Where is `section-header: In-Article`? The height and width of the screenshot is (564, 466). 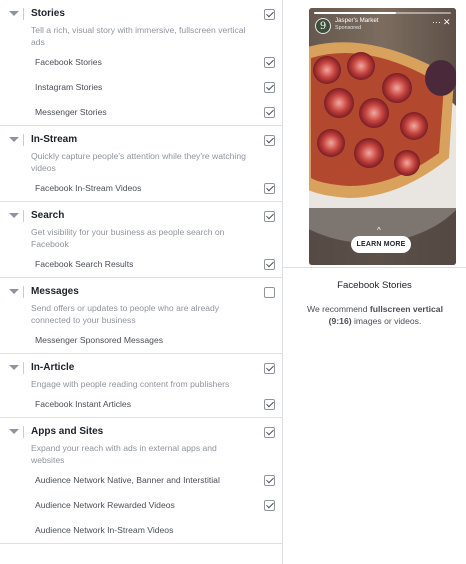 section-header: In-Article is located at coordinates (141, 367).